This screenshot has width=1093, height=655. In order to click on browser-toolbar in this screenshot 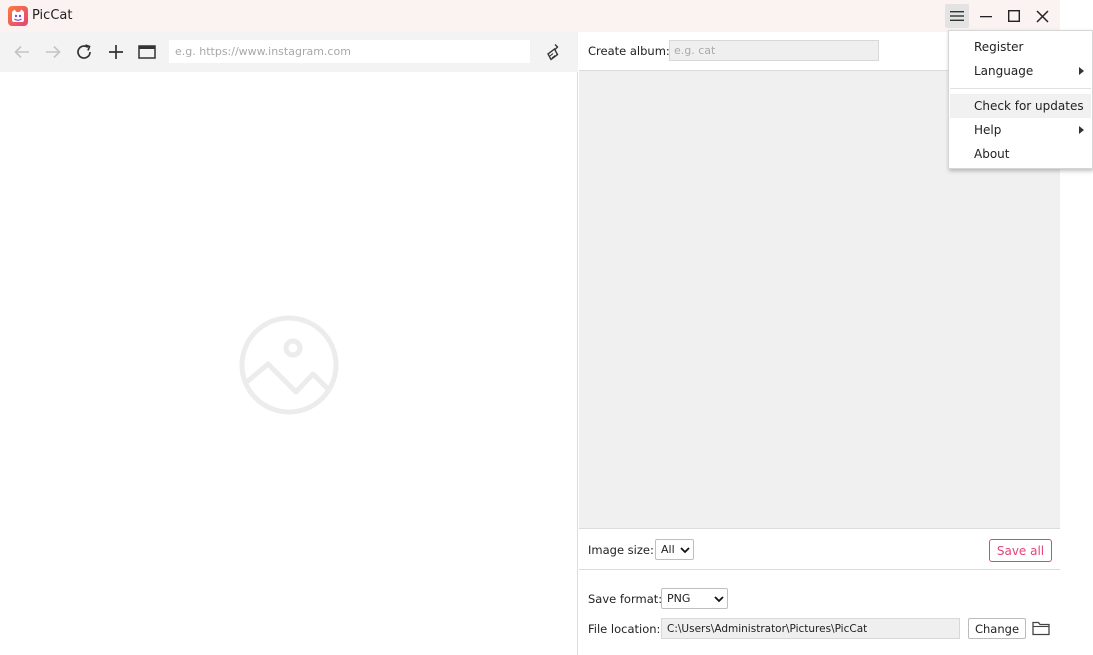, I will do `click(289, 52)`.